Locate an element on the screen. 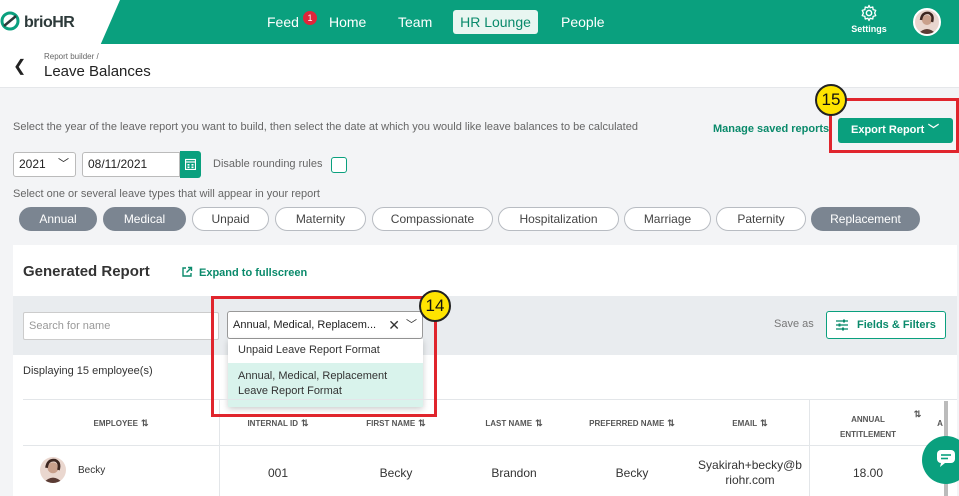 The height and width of the screenshot is (496, 959). cell-email-line-2: riohr.com is located at coordinates (750, 480).